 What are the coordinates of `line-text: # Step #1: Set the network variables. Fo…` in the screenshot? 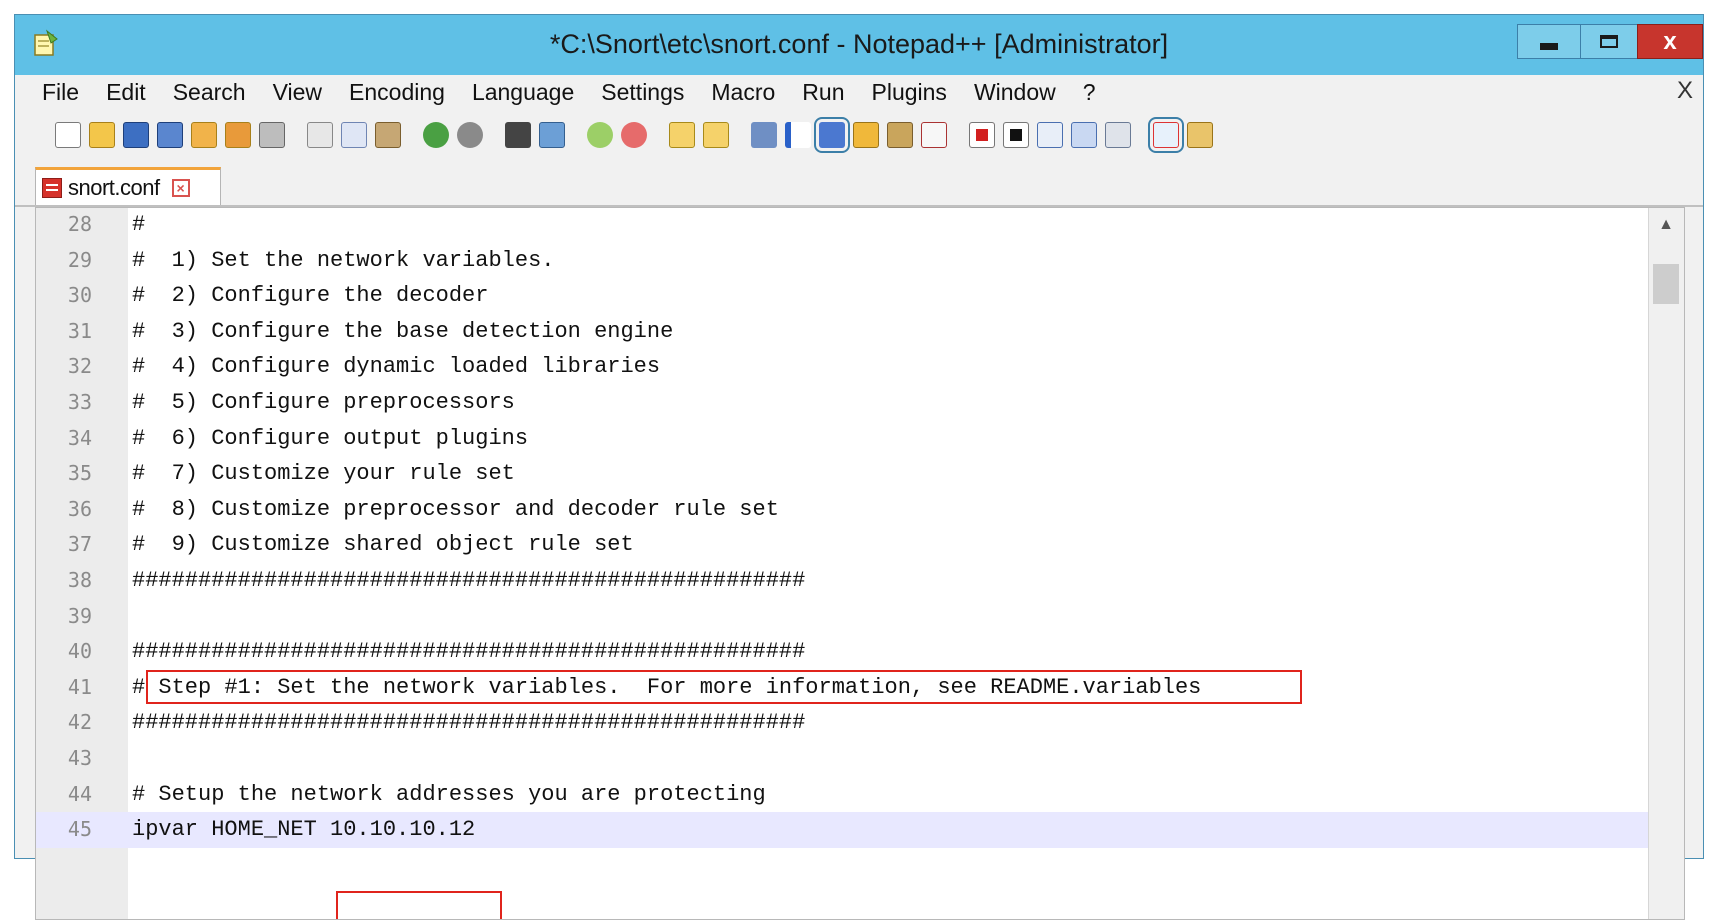 It's located at (667, 687).